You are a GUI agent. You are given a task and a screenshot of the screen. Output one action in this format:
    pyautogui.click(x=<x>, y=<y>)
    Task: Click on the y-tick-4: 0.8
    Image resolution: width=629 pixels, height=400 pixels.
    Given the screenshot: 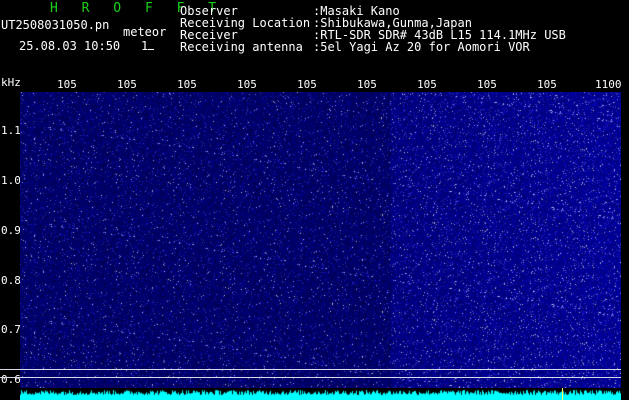 What is the action you would take?
    pyautogui.click(x=11, y=280)
    